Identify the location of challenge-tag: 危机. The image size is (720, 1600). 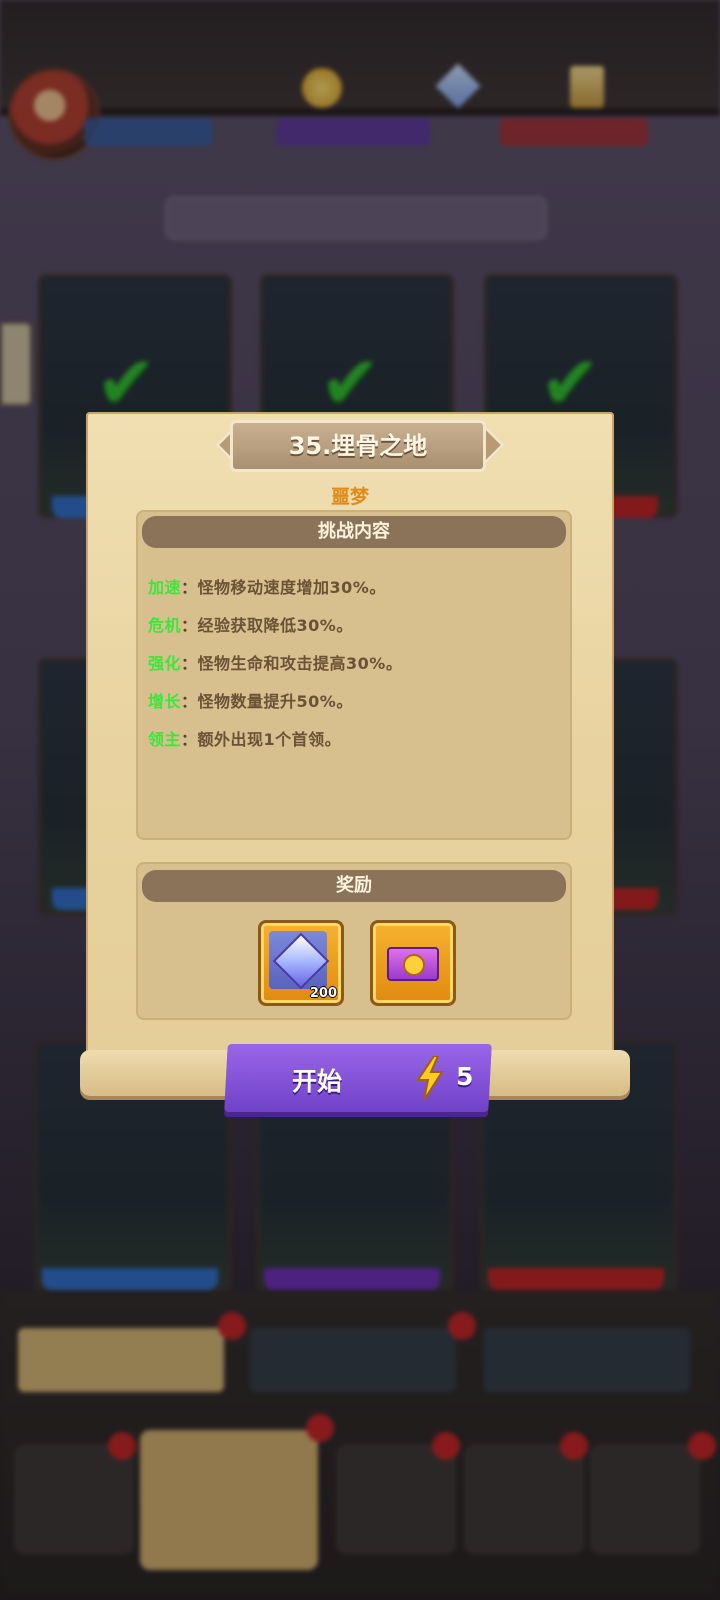
(165, 625).